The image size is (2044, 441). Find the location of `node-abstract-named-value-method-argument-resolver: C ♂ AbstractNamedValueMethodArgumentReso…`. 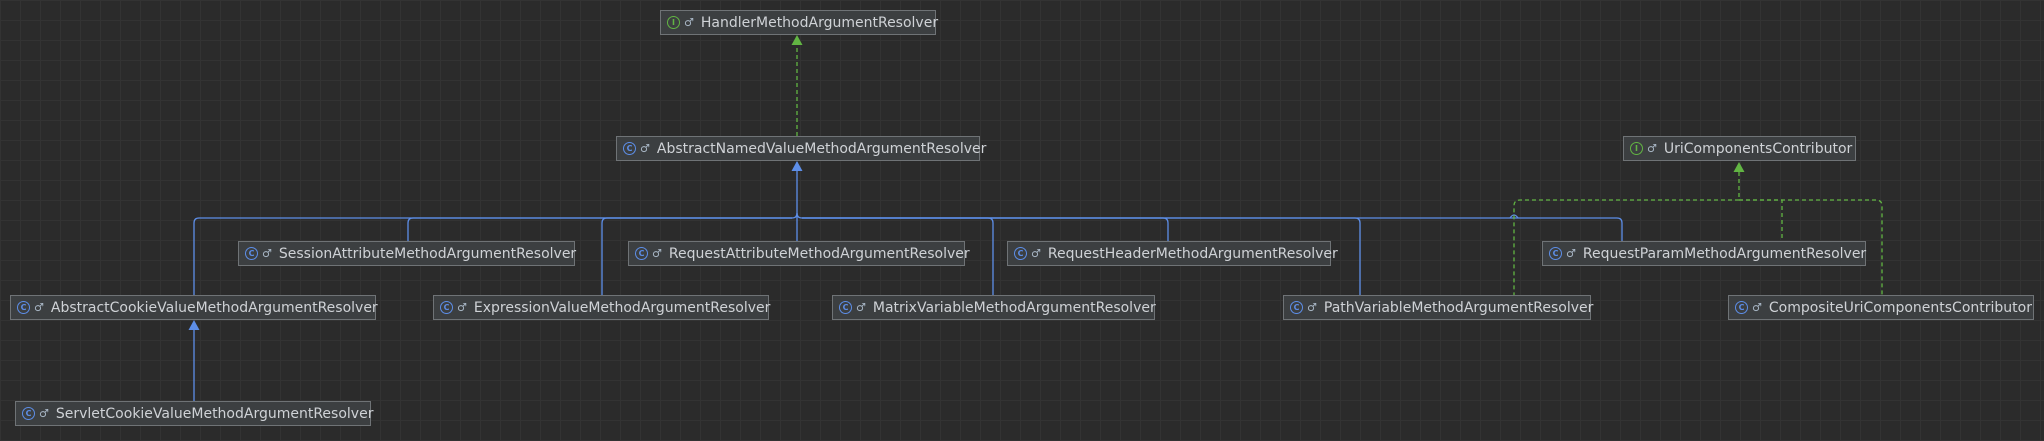

node-abstract-named-value-method-argument-resolver: C ♂ AbstractNamedValueMethodArgumentReso… is located at coordinates (801, 148).